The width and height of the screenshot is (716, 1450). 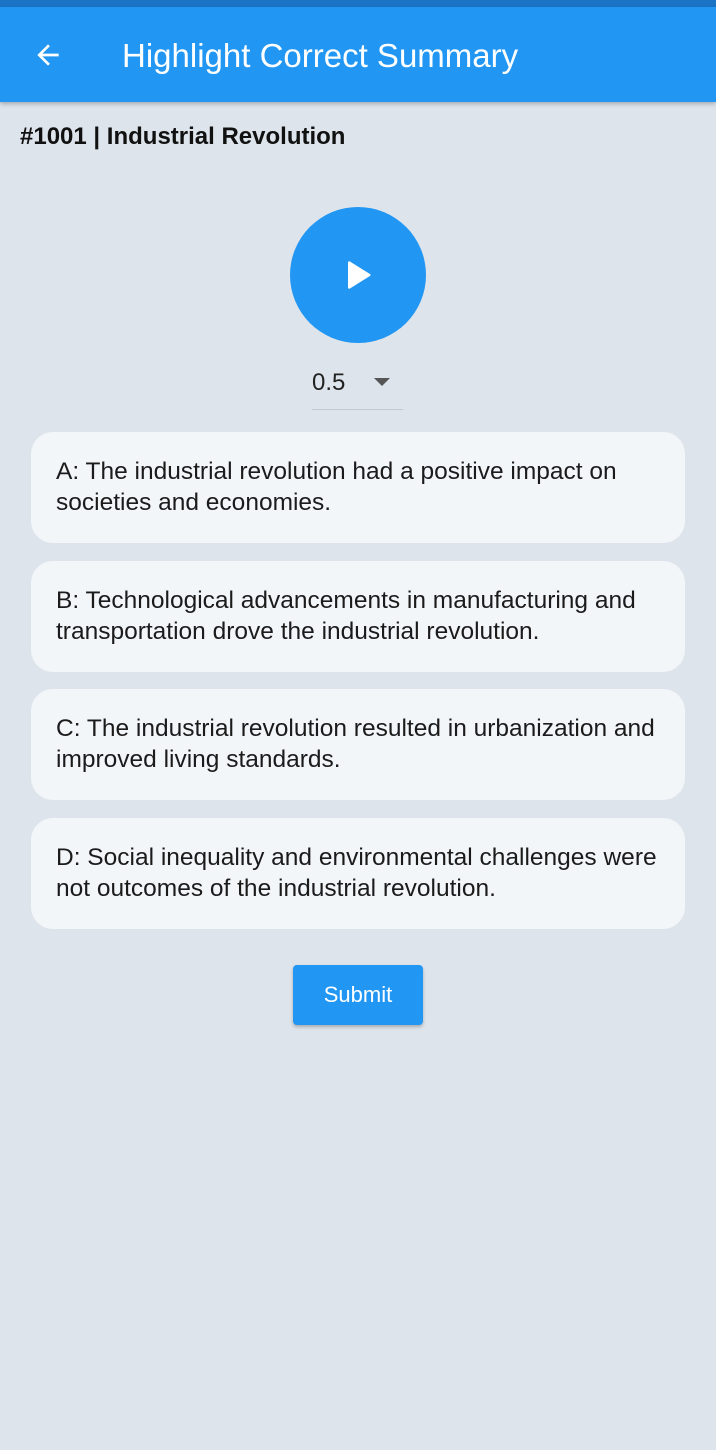 I want to click on status-bar, so click(x=358, y=3).